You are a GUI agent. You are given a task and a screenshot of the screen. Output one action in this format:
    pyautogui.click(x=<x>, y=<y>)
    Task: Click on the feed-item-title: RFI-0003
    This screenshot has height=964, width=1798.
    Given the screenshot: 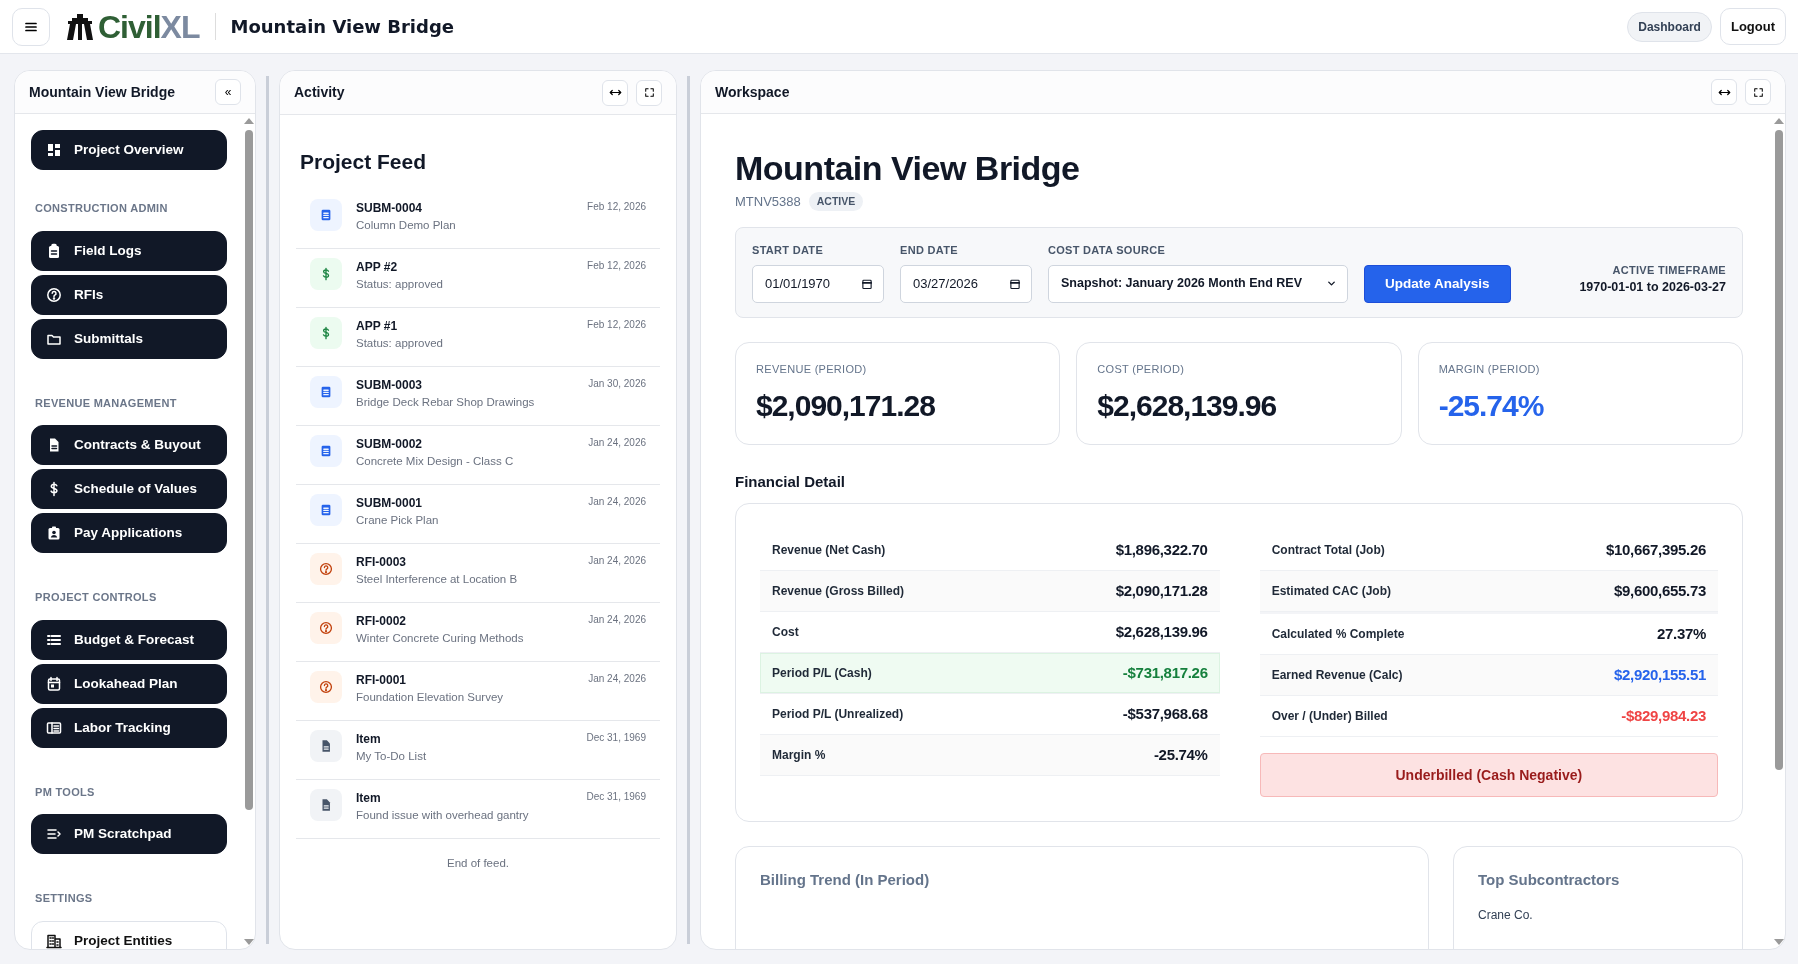 What is the action you would take?
    pyautogui.click(x=382, y=563)
    